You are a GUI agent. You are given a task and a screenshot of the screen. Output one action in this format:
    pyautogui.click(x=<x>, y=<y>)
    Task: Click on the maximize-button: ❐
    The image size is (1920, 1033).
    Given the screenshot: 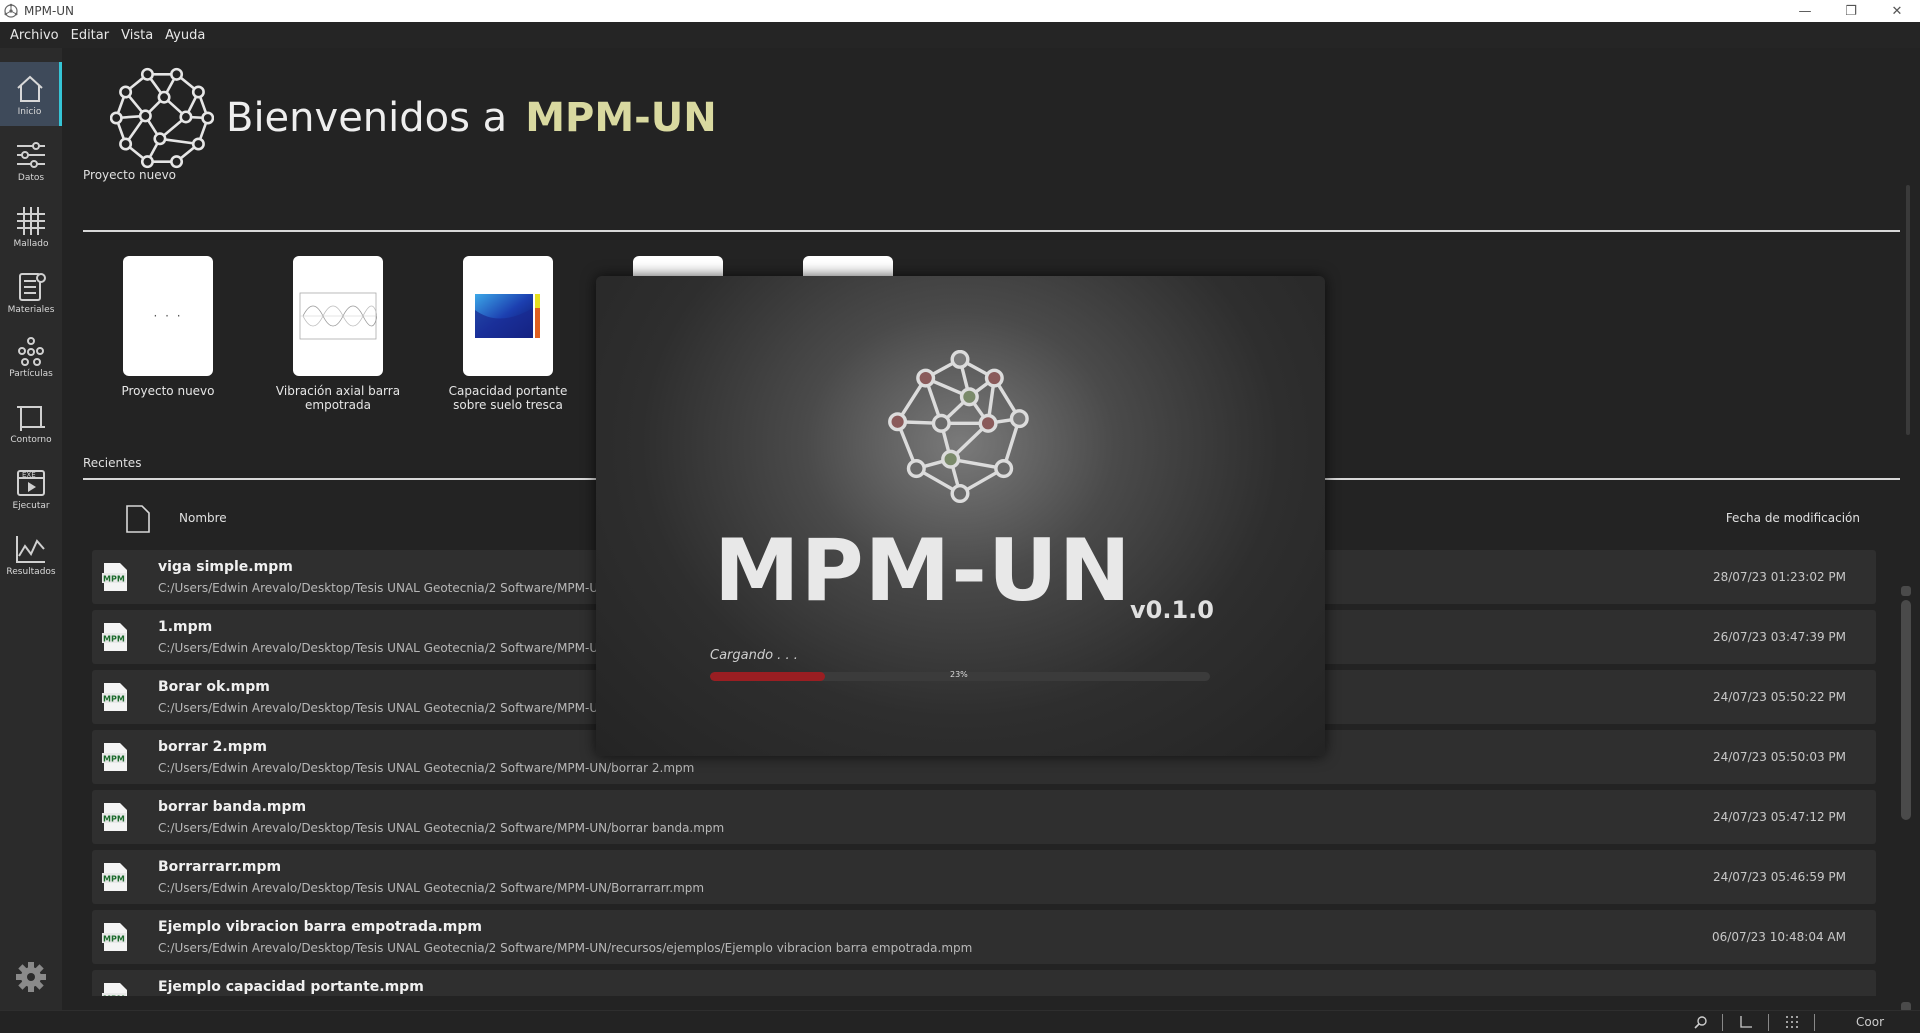 What is the action you would take?
    pyautogui.click(x=1851, y=11)
    